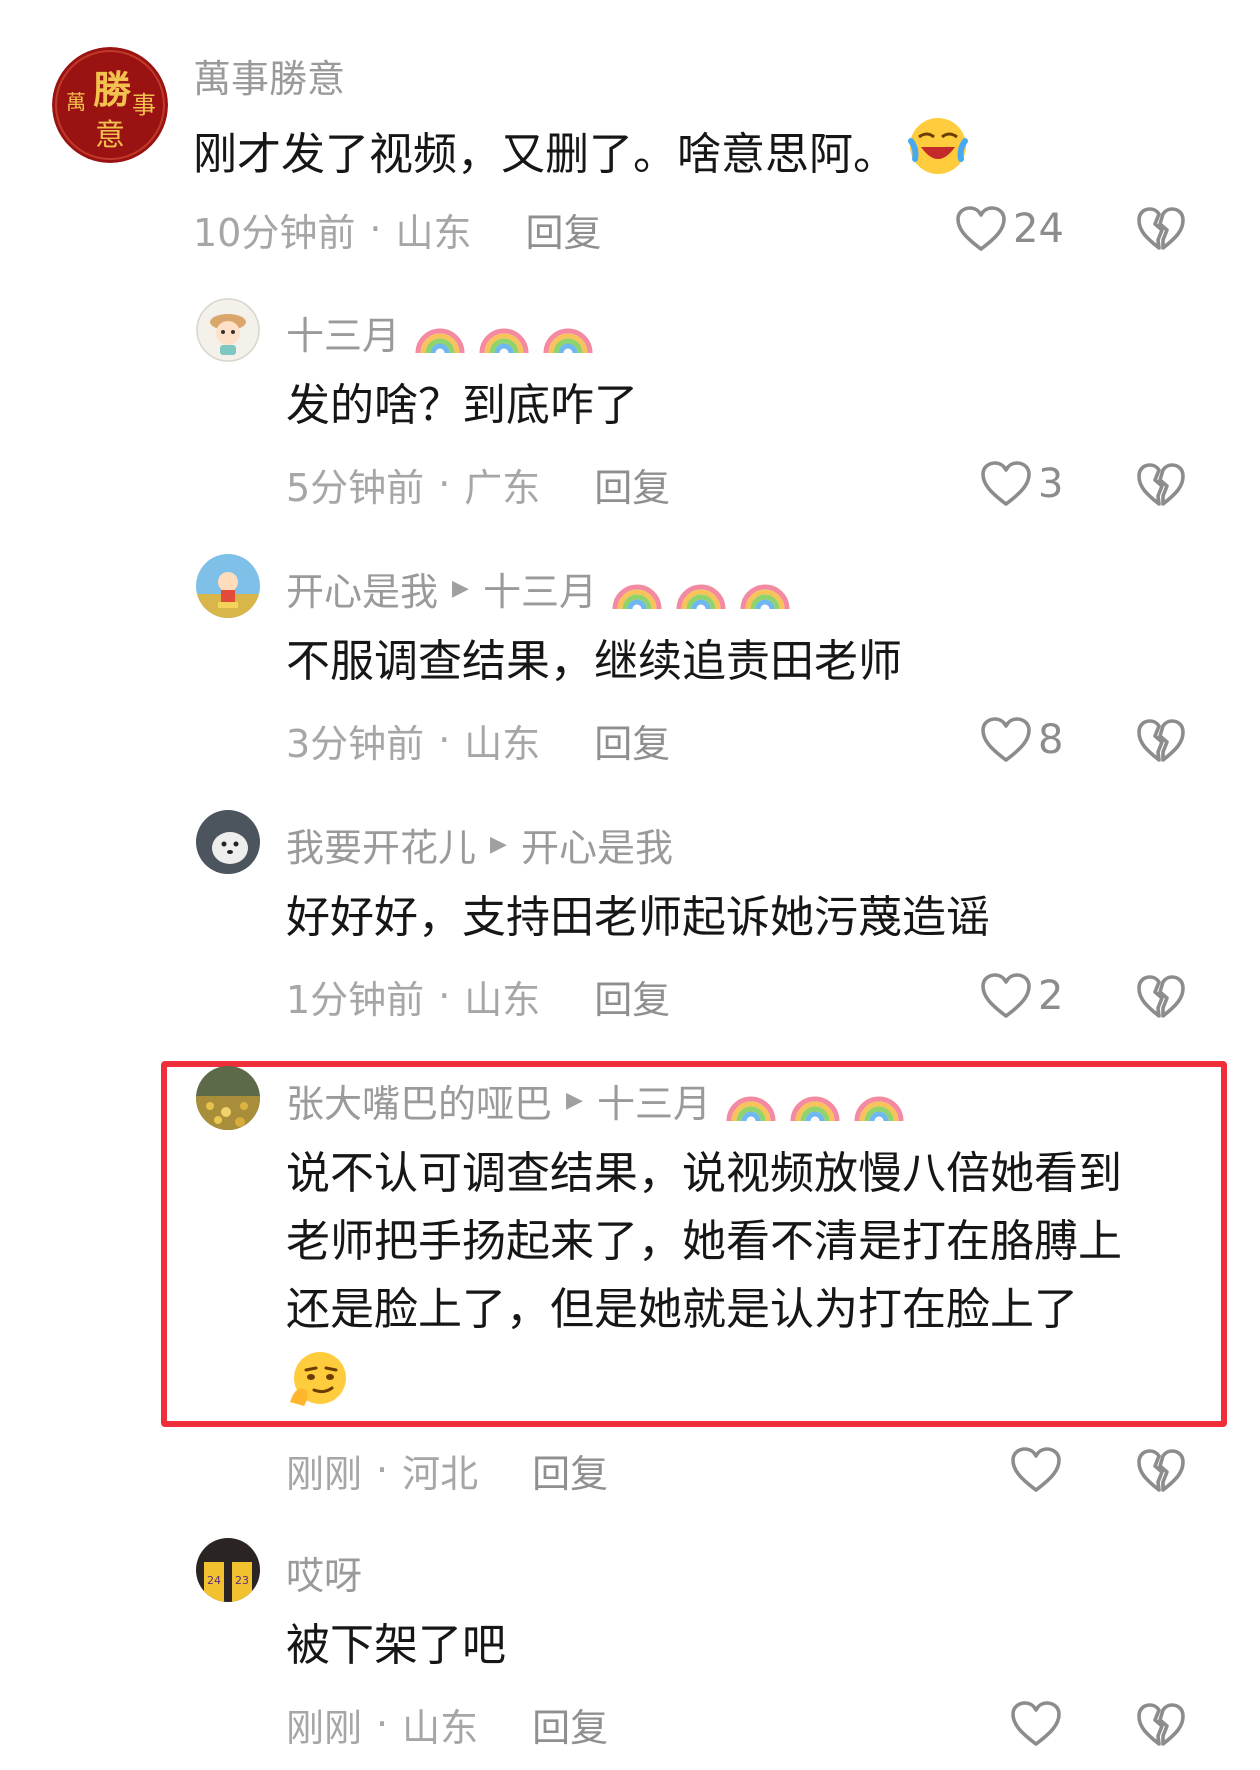 The width and height of the screenshot is (1260, 1770). What do you see at coordinates (597, 844) in the screenshot?
I see `reply-to-username: 开心是我` at bounding box center [597, 844].